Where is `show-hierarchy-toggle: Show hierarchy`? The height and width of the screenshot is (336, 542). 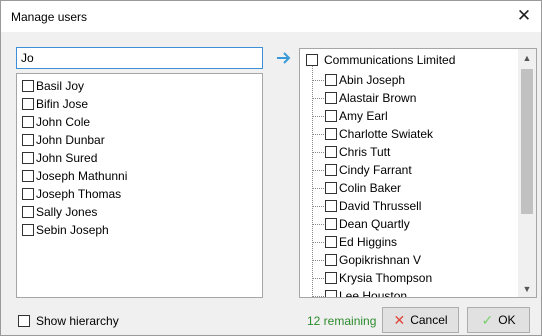 show-hierarchy-toggle: Show hierarchy is located at coordinates (68, 321).